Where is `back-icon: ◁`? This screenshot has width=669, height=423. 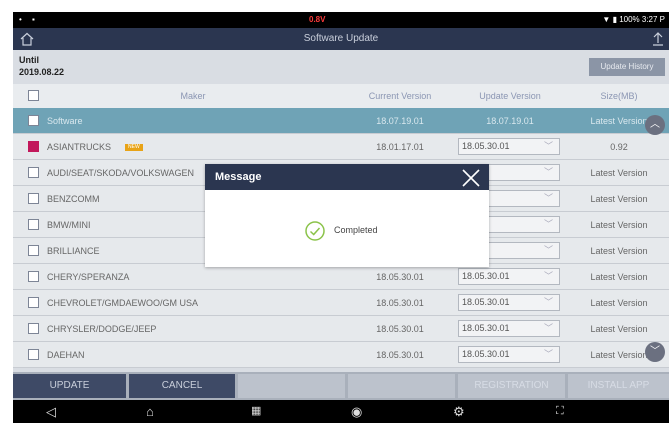
back-icon: ◁ is located at coordinates (51, 411).